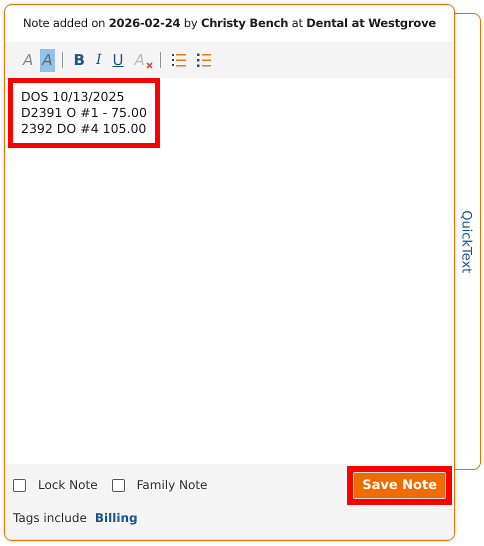  I want to click on numbered-list-icon, so click(179, 60).